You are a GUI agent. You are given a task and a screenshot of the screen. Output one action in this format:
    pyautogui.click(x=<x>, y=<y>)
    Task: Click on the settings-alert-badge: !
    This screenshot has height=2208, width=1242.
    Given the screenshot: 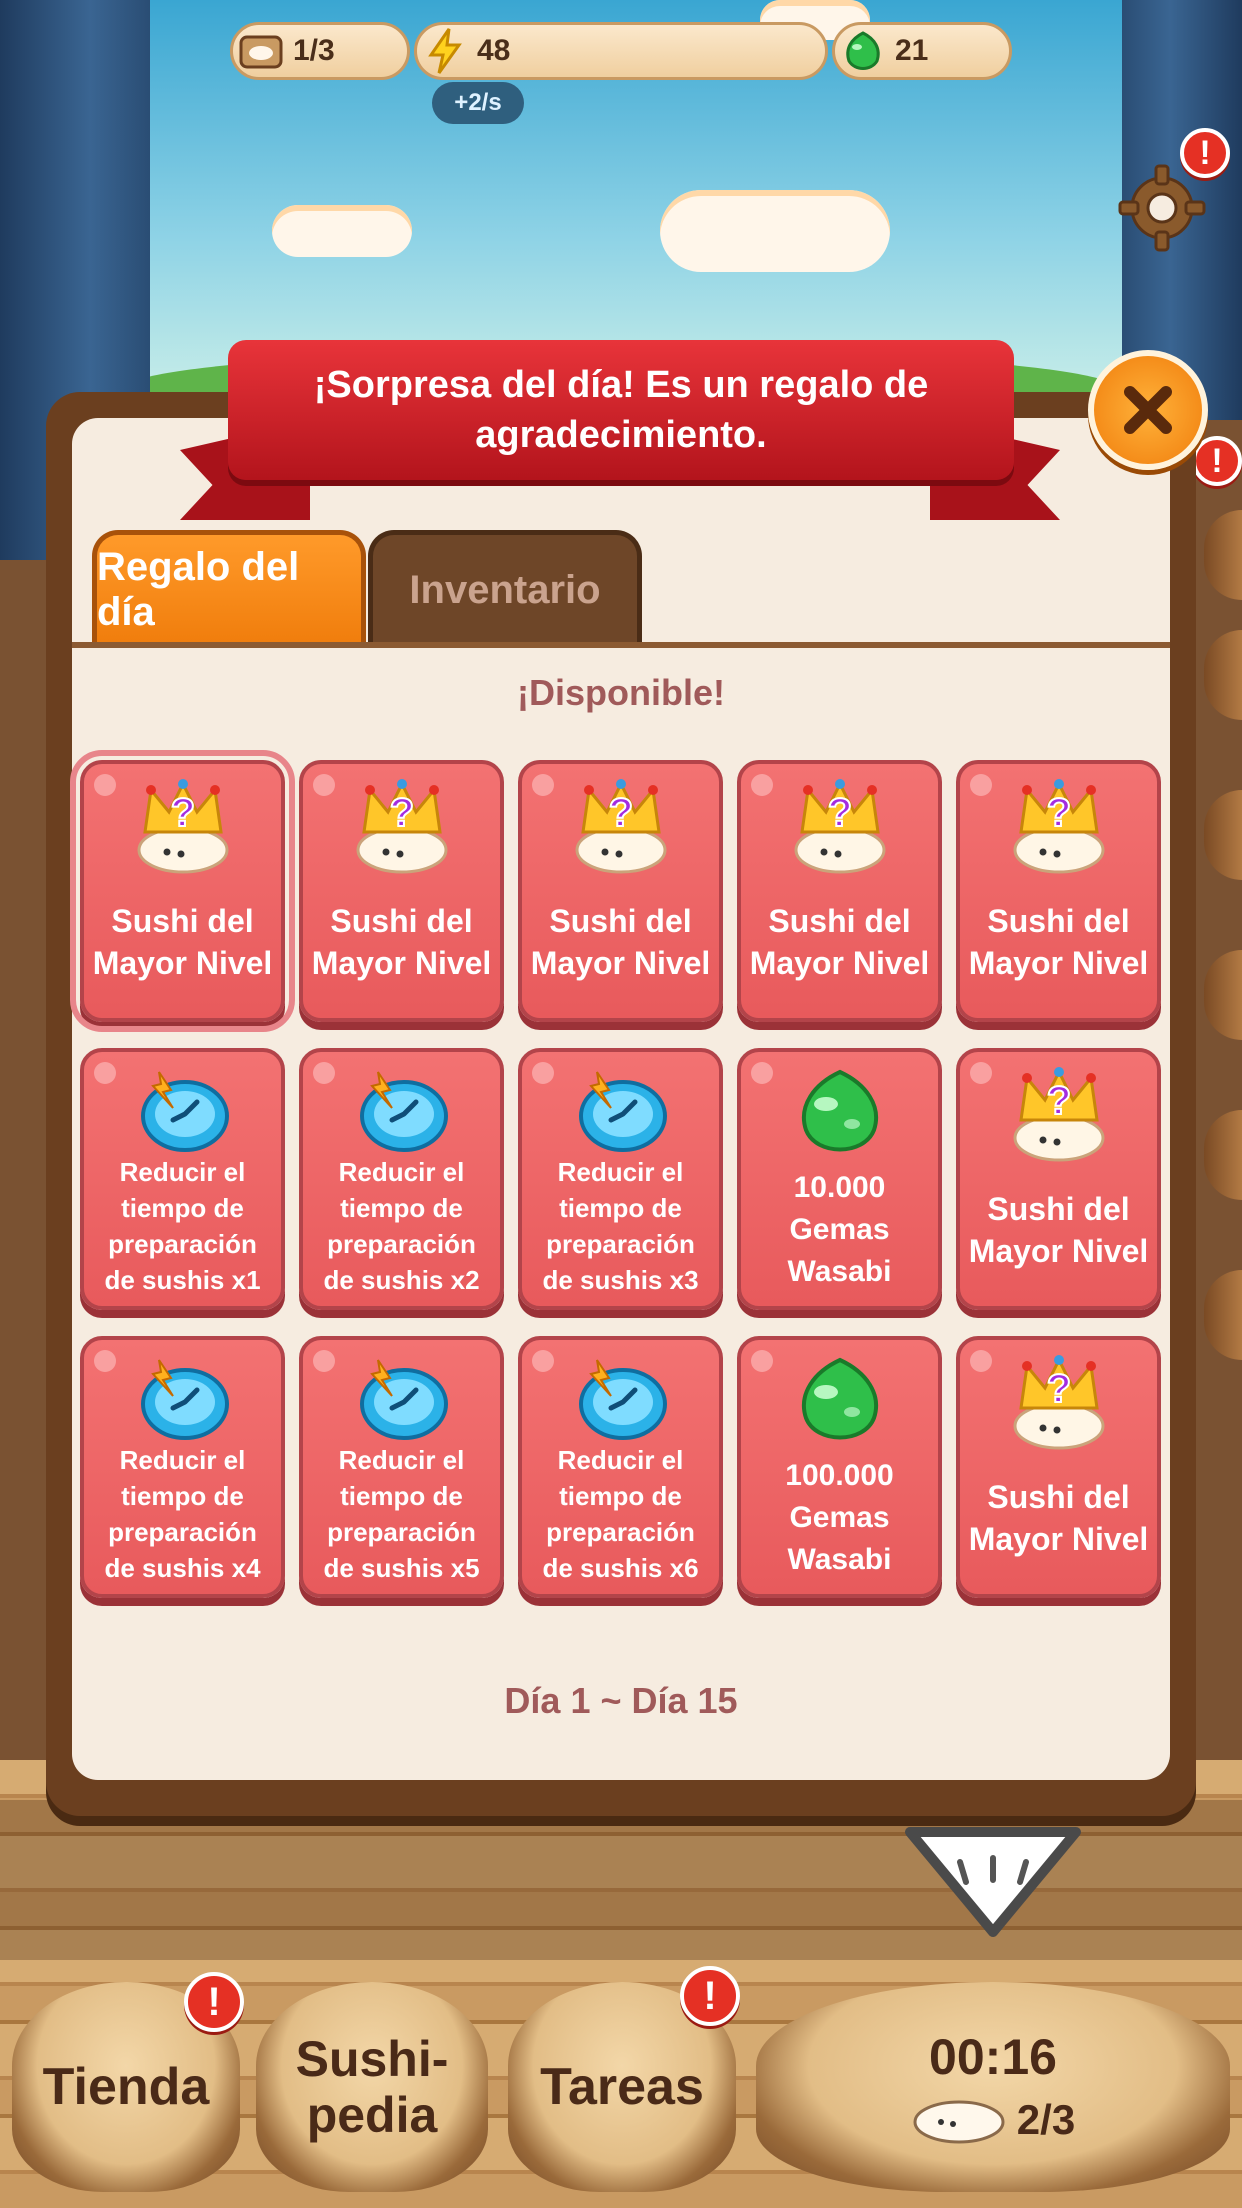 What is the action you would take?
    pyautogui.click(x=1205, y=153)
    